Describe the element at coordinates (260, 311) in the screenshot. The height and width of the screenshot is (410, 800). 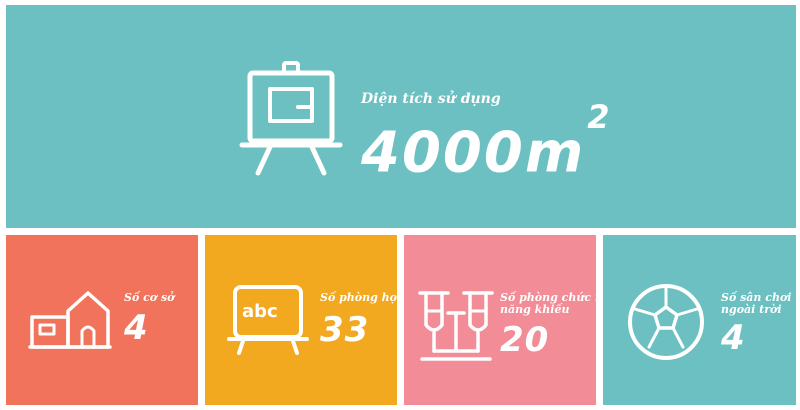
I see `board-text: abc` at that location.